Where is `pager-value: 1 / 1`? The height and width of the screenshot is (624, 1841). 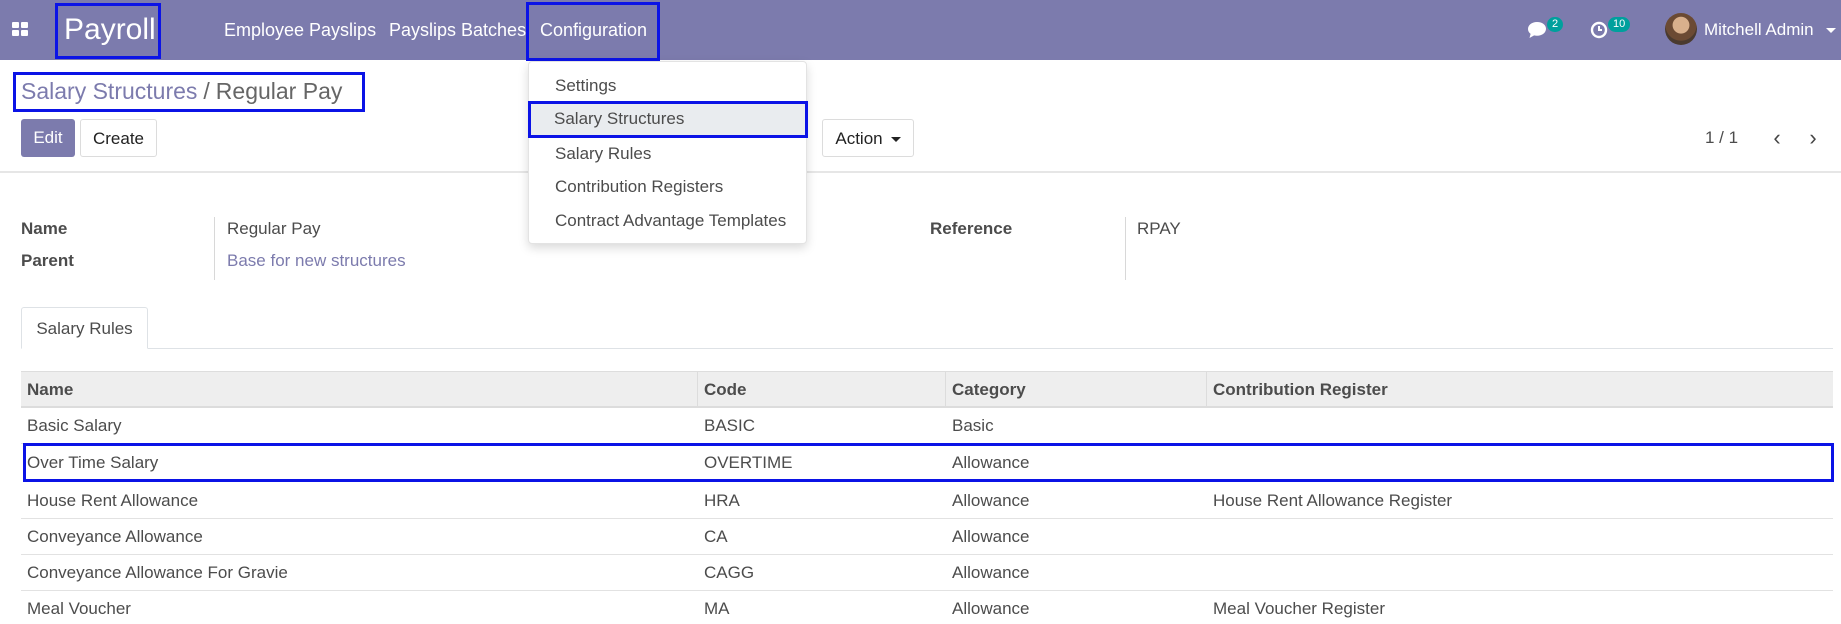
pager-value: 1 / 1 is located at coordinates (1721, 138).